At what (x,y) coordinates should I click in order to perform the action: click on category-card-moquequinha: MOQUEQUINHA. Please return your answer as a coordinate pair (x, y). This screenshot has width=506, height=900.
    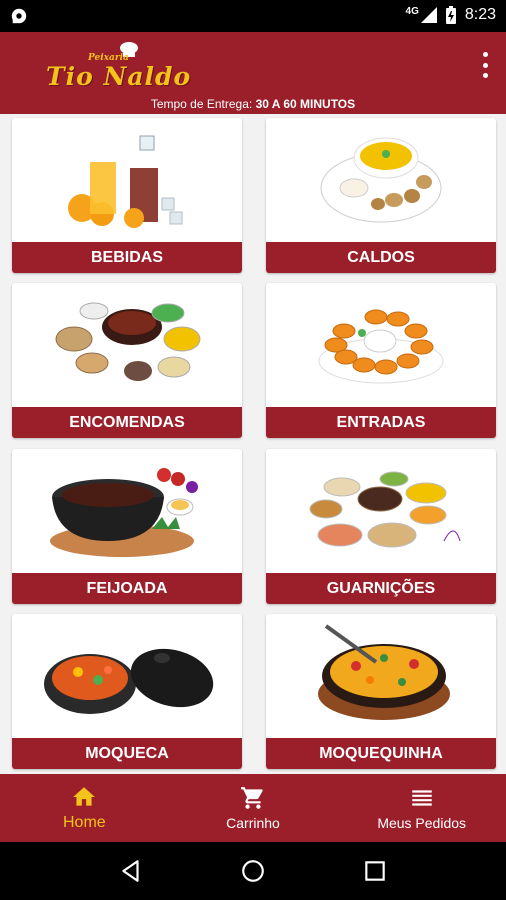
    Looking at the image, I should click on (381, 691).